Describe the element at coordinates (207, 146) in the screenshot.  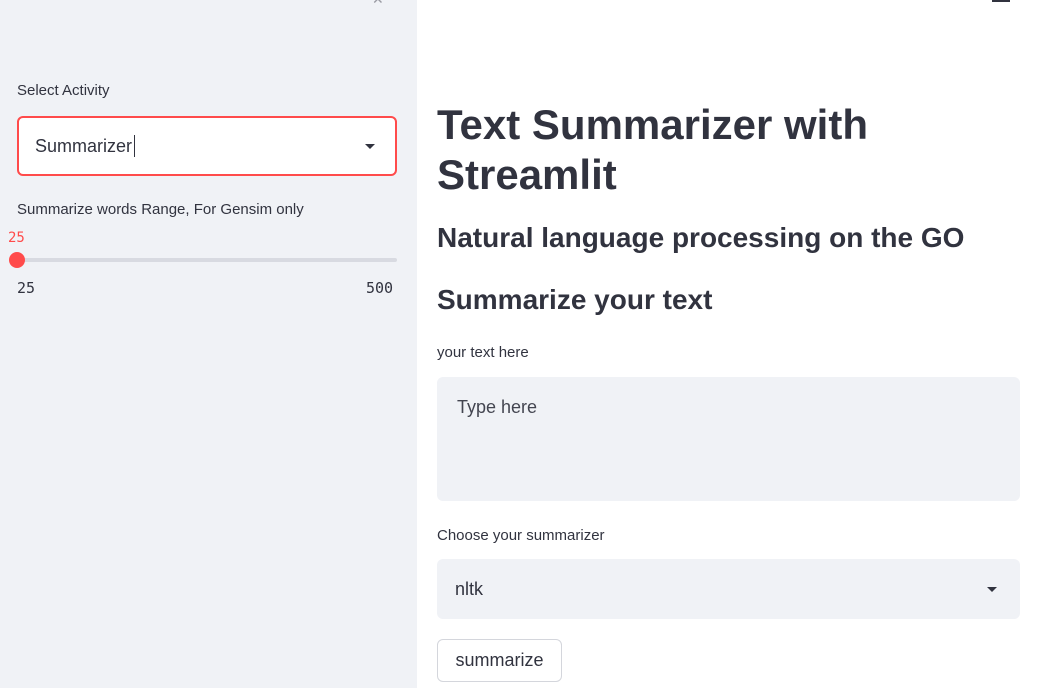
I see `activity-select: Summarizer` at that location.